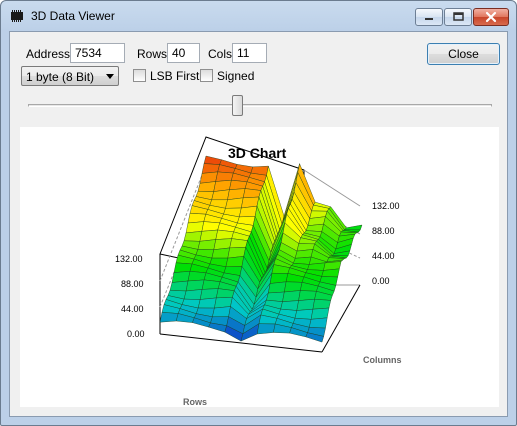 This screenshot has width=517, height=426. I want to click on left-tick-88: 88.00, so click(132, 284).